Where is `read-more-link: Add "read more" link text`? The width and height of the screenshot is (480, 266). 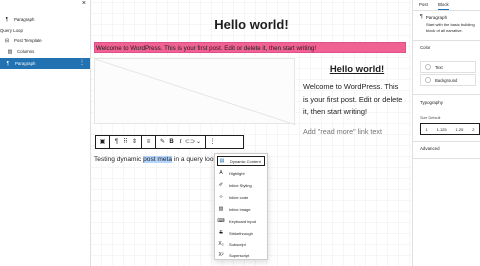
read-more-link: Add "read more" link text is located at coordinates (353, 131).